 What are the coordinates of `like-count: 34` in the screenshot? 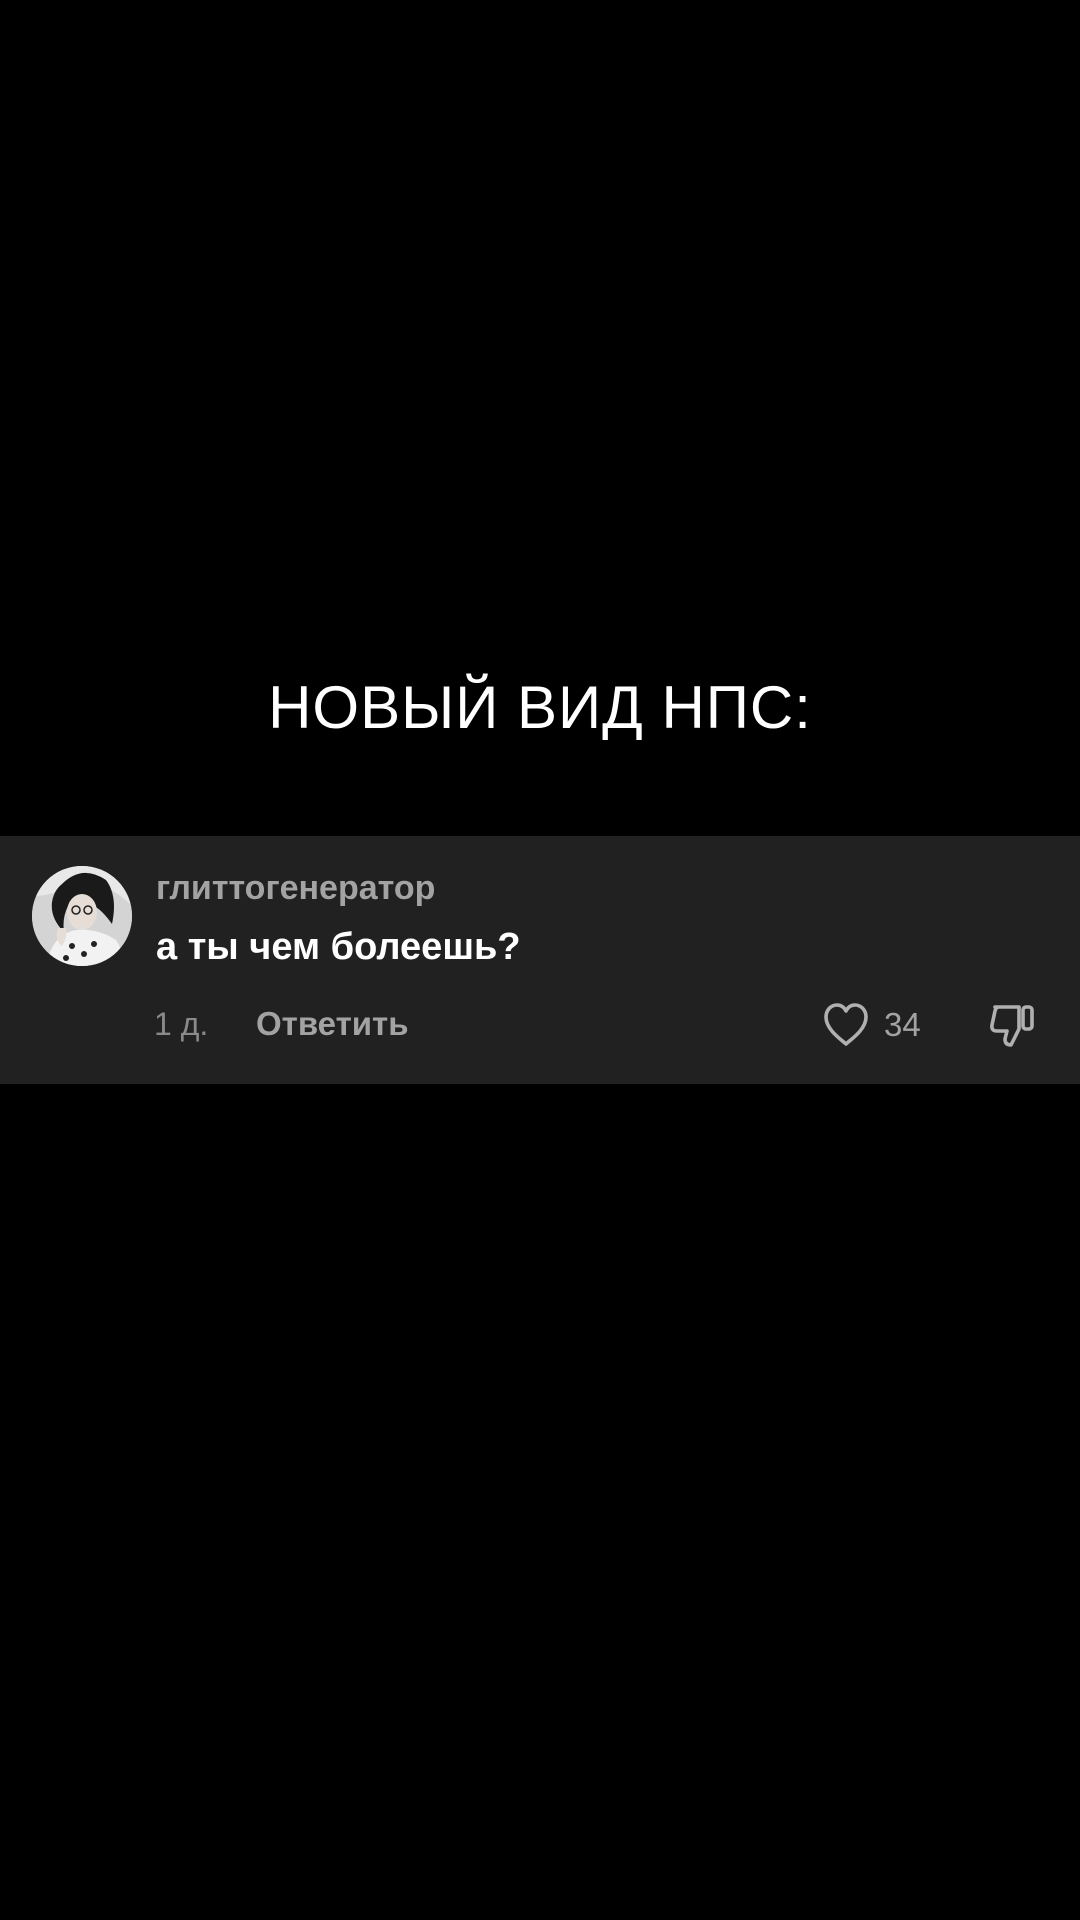 It's located at (902, 1024).